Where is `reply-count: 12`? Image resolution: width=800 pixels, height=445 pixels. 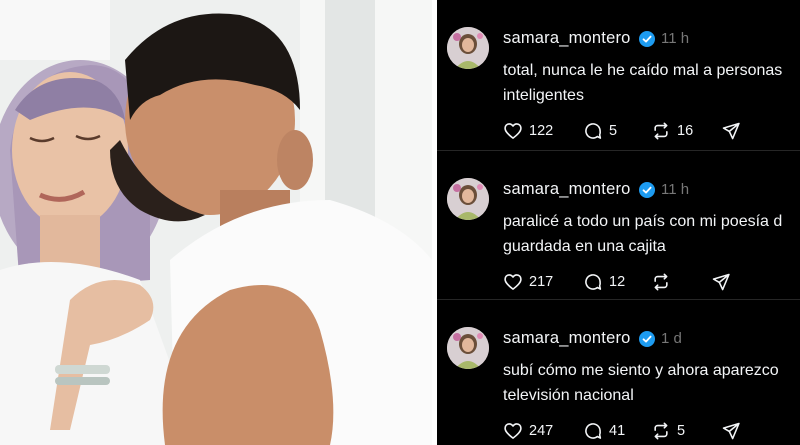
reply-count: 12 is located at coordinates (617, 282).